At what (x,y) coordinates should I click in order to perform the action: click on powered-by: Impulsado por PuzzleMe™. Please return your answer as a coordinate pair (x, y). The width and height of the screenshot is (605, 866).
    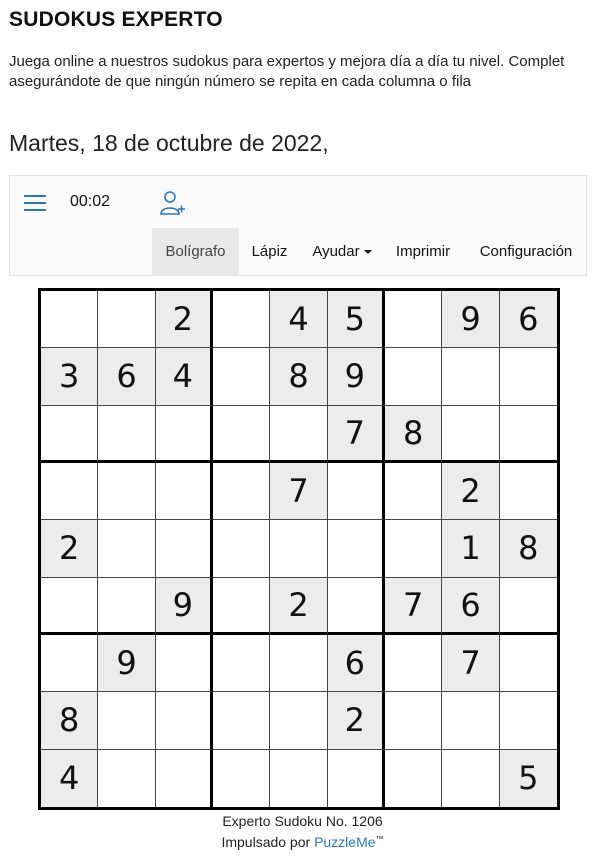
    Looking at the image, I should click on (302, 842).